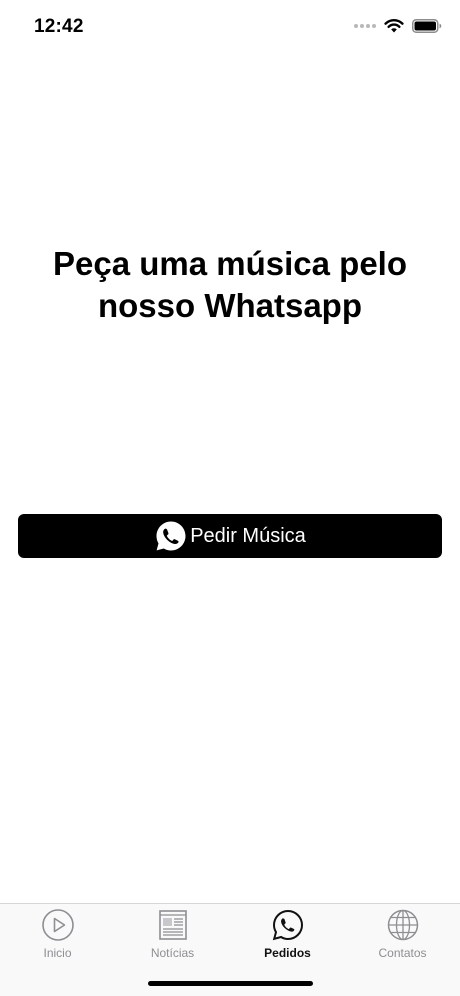  Describe the element at coordinates (394, 26) in the screenshot. I see `wifi-icon` at that location.